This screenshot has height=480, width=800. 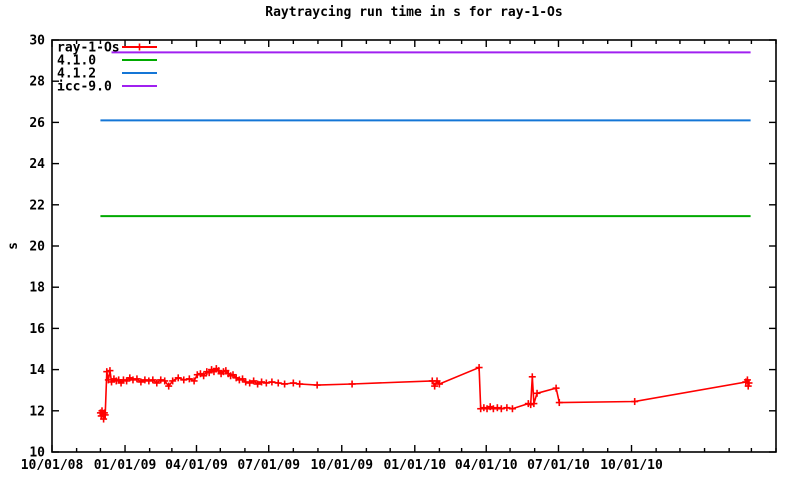 What do you see at coordinates (631, 465) in the screenshot?
I see `x-tick-label: 10/01/10` at bounding box center [631, 465].